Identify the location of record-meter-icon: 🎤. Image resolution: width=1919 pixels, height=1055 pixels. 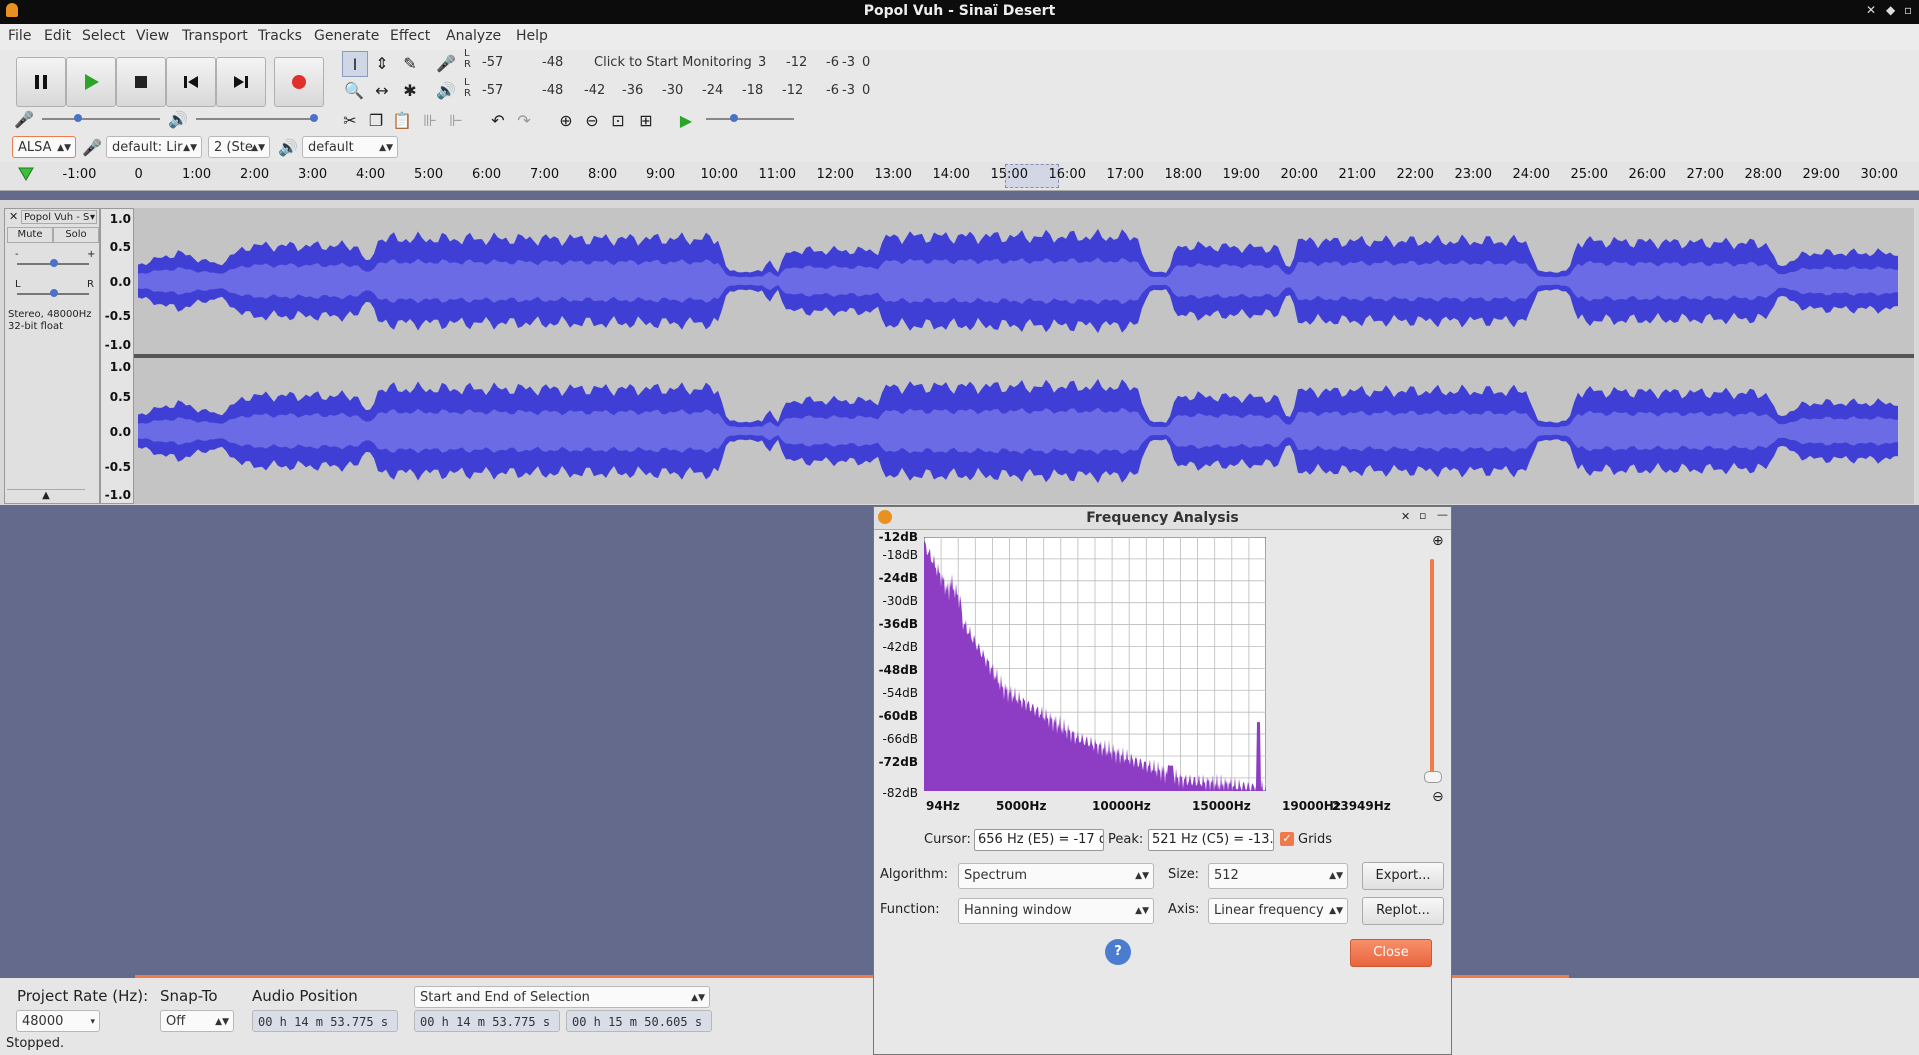
(446, 63).